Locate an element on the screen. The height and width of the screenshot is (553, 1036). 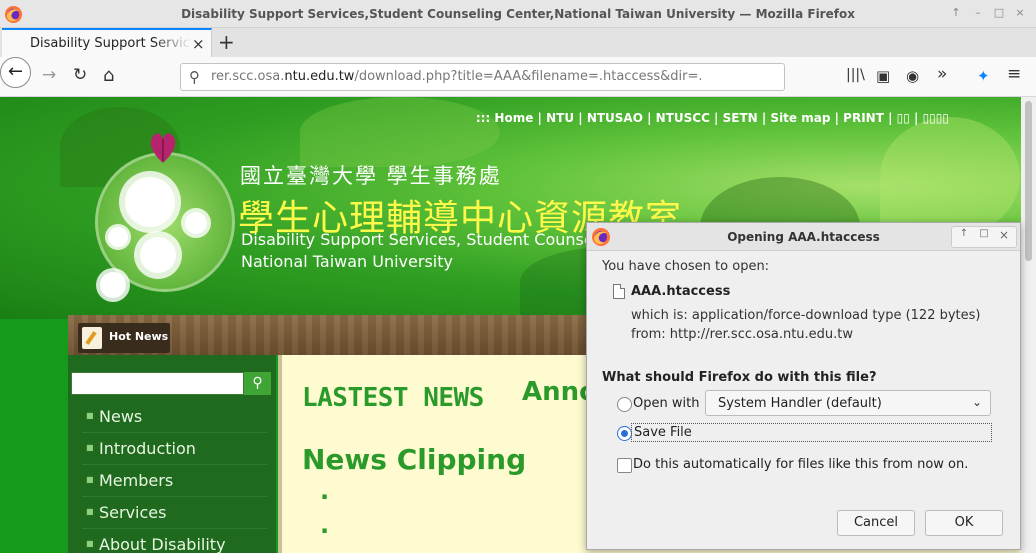
sidebar-item-about-disability: ■ About Disability is located at coordinates (174, 541).